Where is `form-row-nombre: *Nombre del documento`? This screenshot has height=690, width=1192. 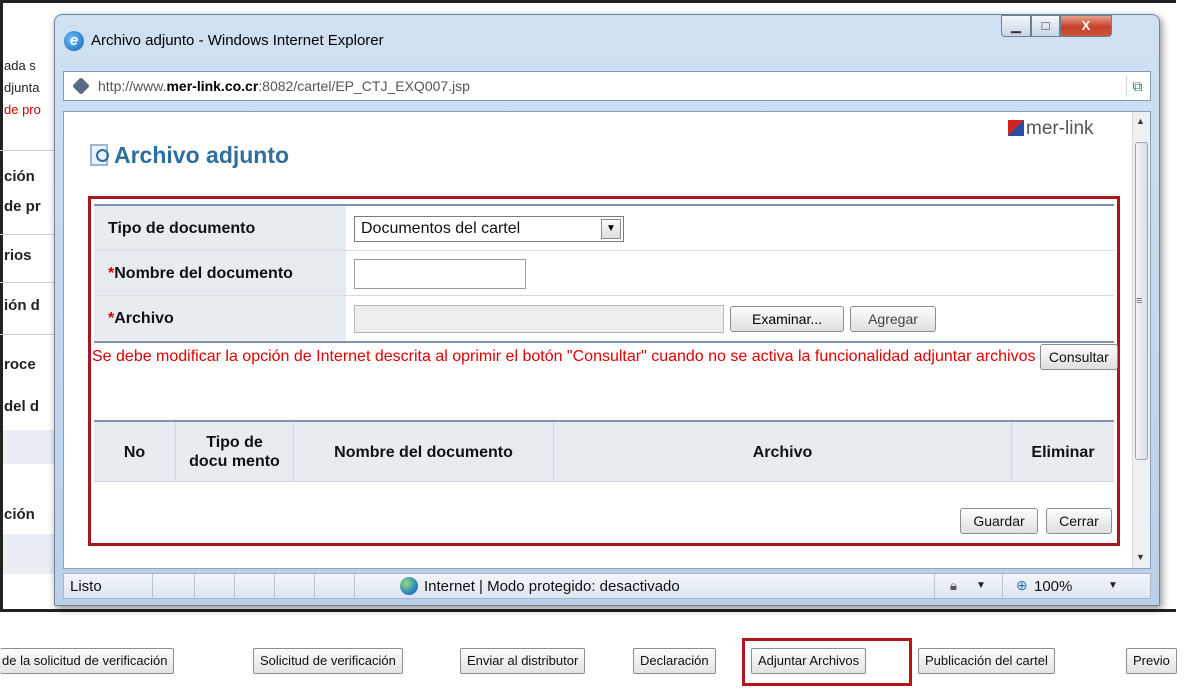
form-row-nombre: *Nombre del documento is located at coordinates (604, 273).